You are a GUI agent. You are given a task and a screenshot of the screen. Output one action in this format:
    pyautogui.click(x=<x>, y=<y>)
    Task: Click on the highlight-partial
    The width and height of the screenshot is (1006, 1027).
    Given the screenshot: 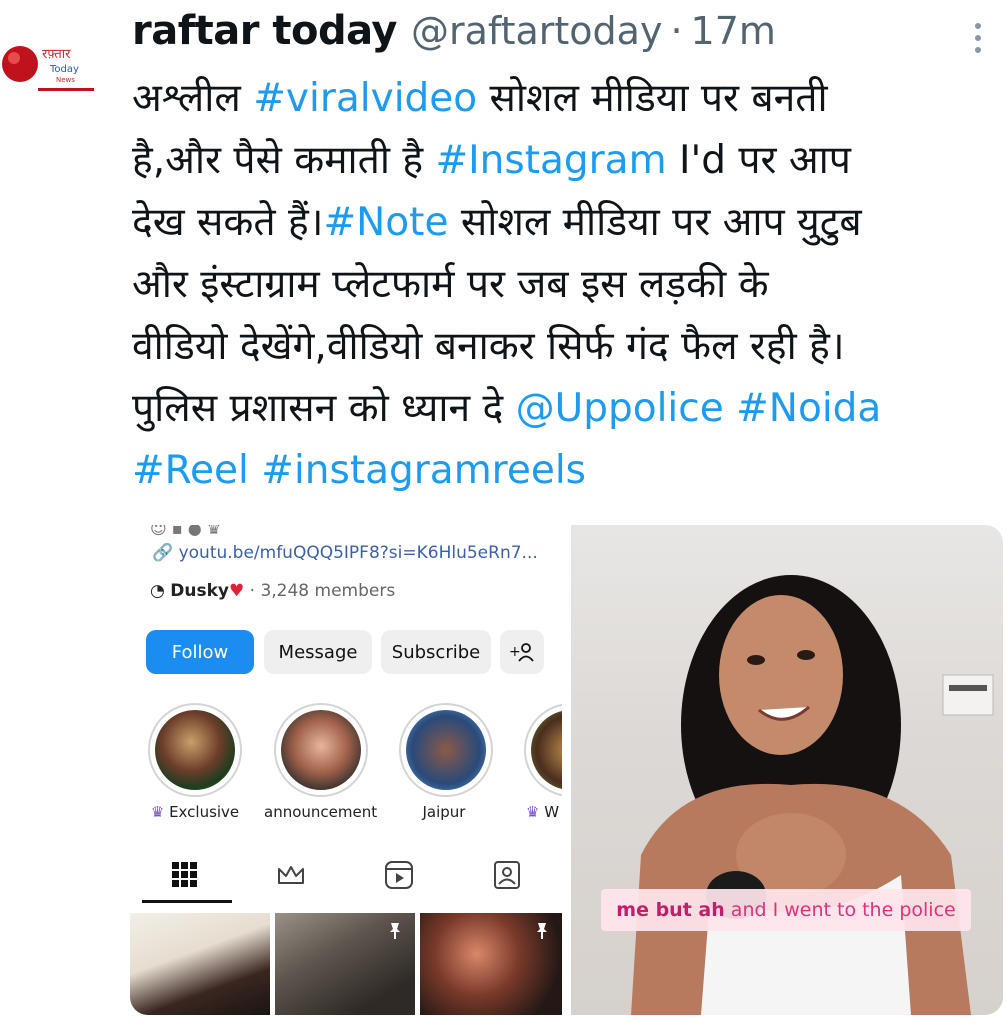 What is the action you would take?
    pyautogui.click(x=543, y=750)
    